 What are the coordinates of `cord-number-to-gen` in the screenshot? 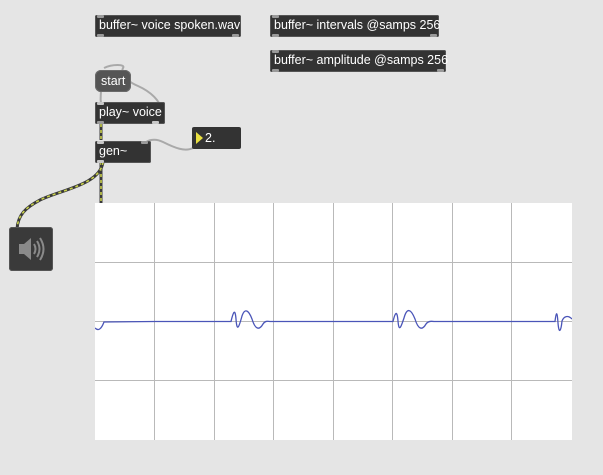 It's located at (169, 144).